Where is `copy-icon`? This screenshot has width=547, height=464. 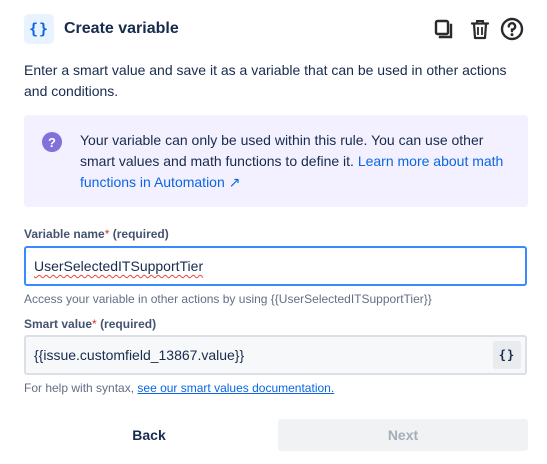
copy-icon is located at coordinates (443, 29).